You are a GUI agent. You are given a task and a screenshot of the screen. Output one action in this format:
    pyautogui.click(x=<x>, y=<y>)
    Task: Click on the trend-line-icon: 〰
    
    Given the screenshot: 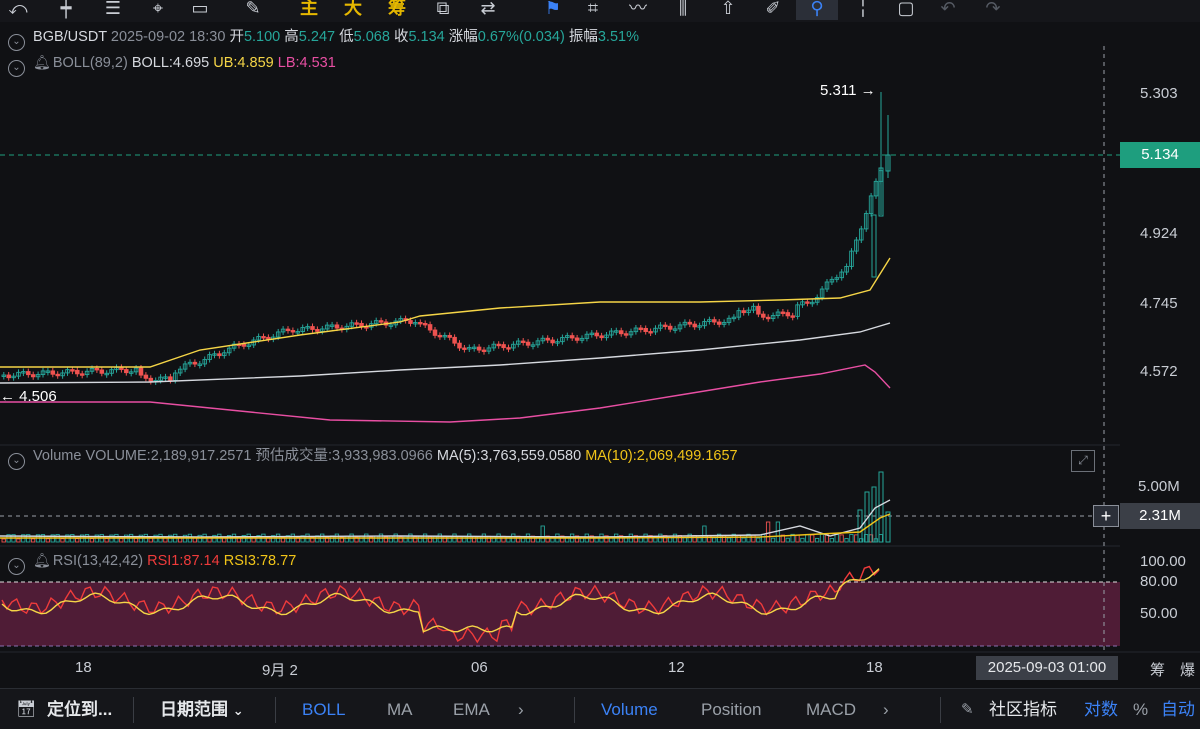 What is the action you would take?
    pyautogui.click(x=638, y=10)
    